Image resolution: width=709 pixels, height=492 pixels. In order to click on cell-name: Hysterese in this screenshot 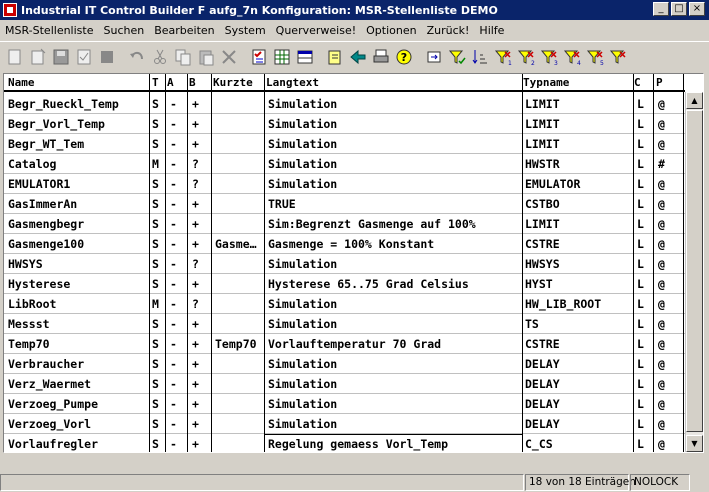, I will do `click(78, 284)`.